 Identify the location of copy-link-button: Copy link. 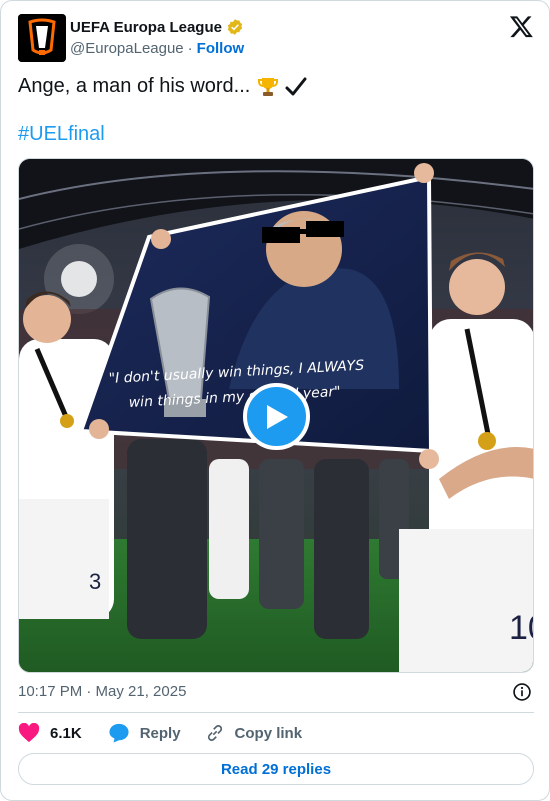
(254, 733).